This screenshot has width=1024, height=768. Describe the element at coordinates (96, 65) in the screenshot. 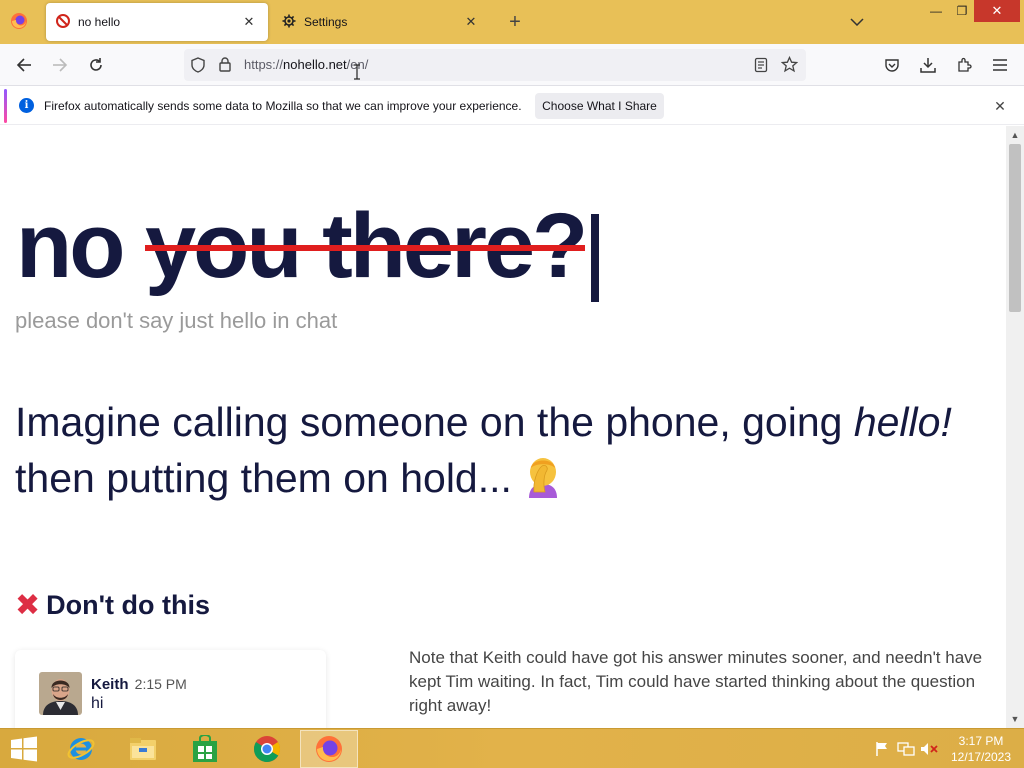

I see `reload-icon` at that location.